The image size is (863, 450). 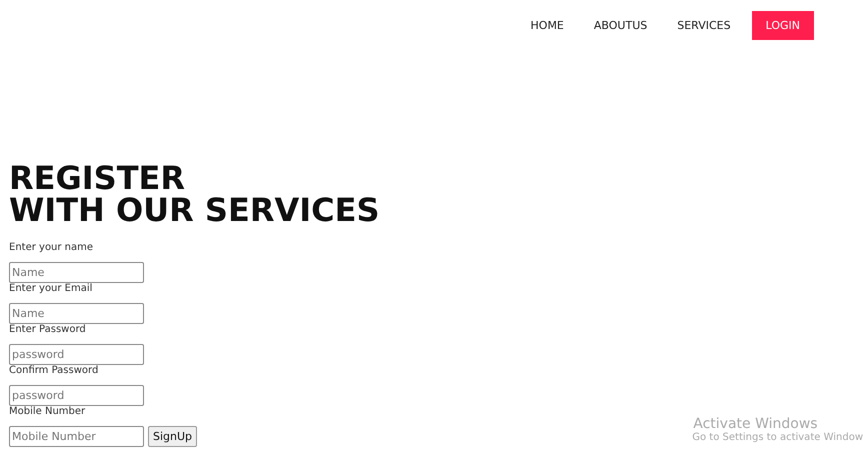 I want to click on nav-link: SERVICES, so click(x=704, y=25).